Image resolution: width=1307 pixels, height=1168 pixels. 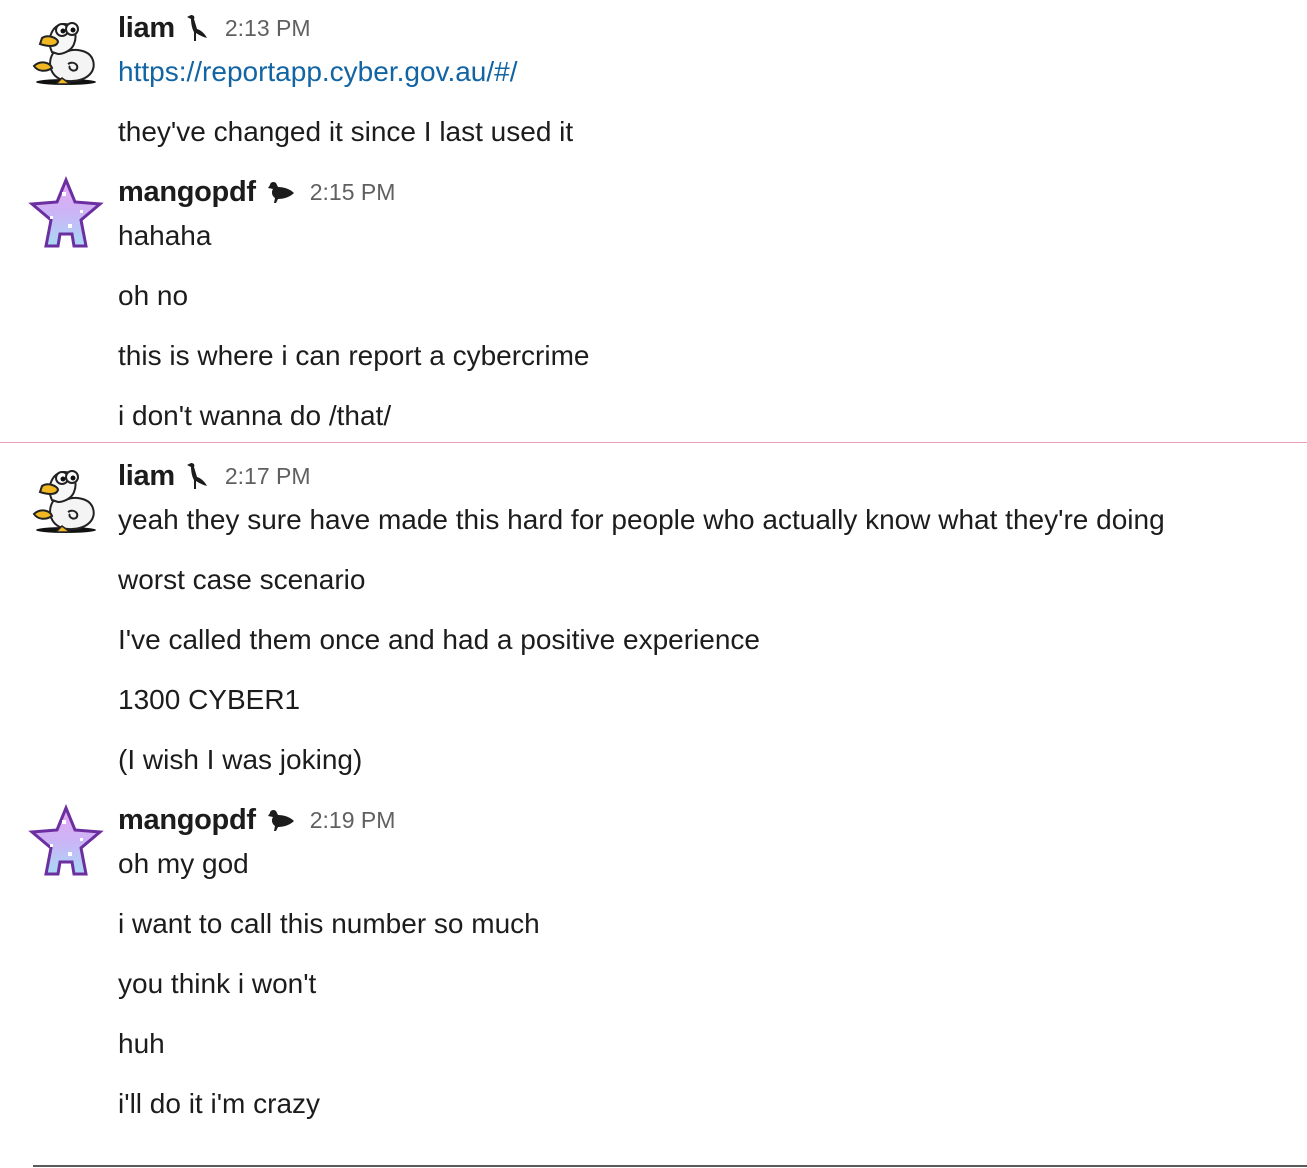 What do you see at coordinates (255, 415) in the screenshot?
I see `message-text: i don't wanna do /that/` at bounding box center [255, 415].